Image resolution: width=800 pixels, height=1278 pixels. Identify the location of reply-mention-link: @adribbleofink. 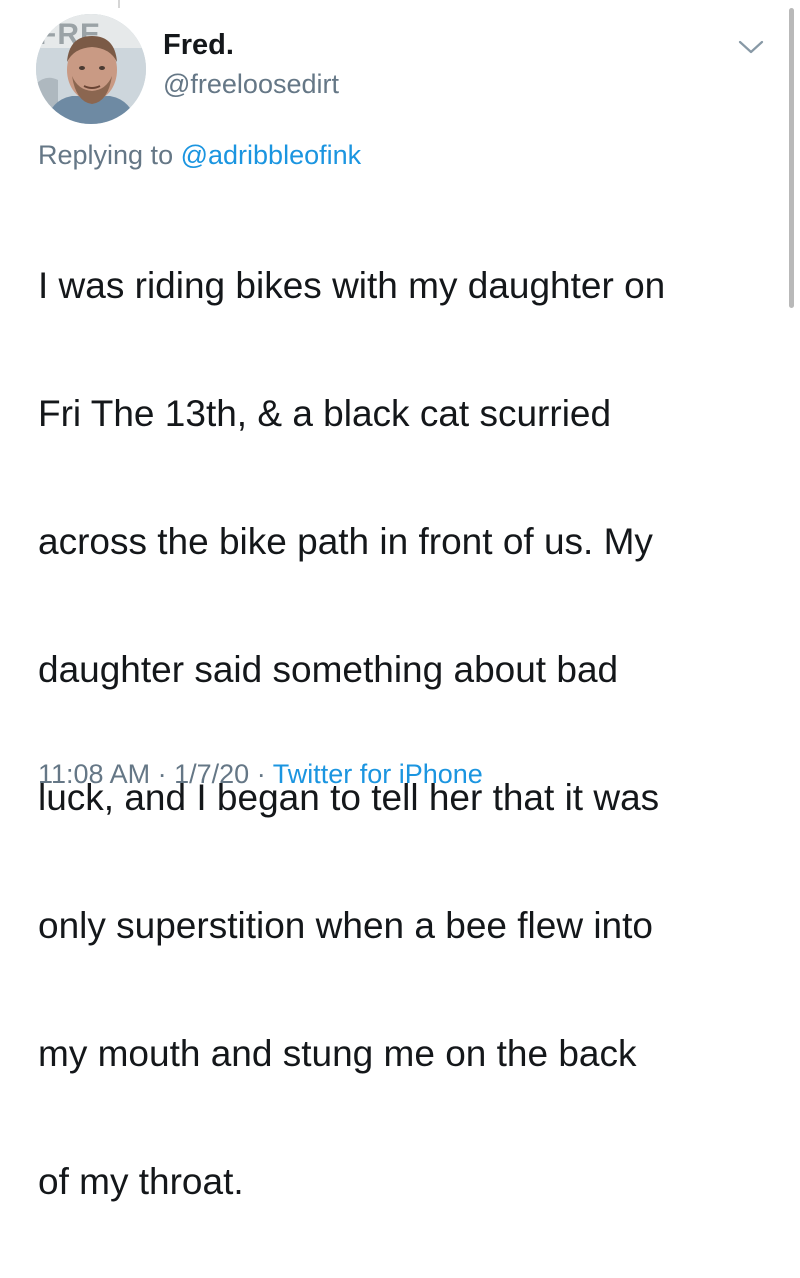
(271, 155).